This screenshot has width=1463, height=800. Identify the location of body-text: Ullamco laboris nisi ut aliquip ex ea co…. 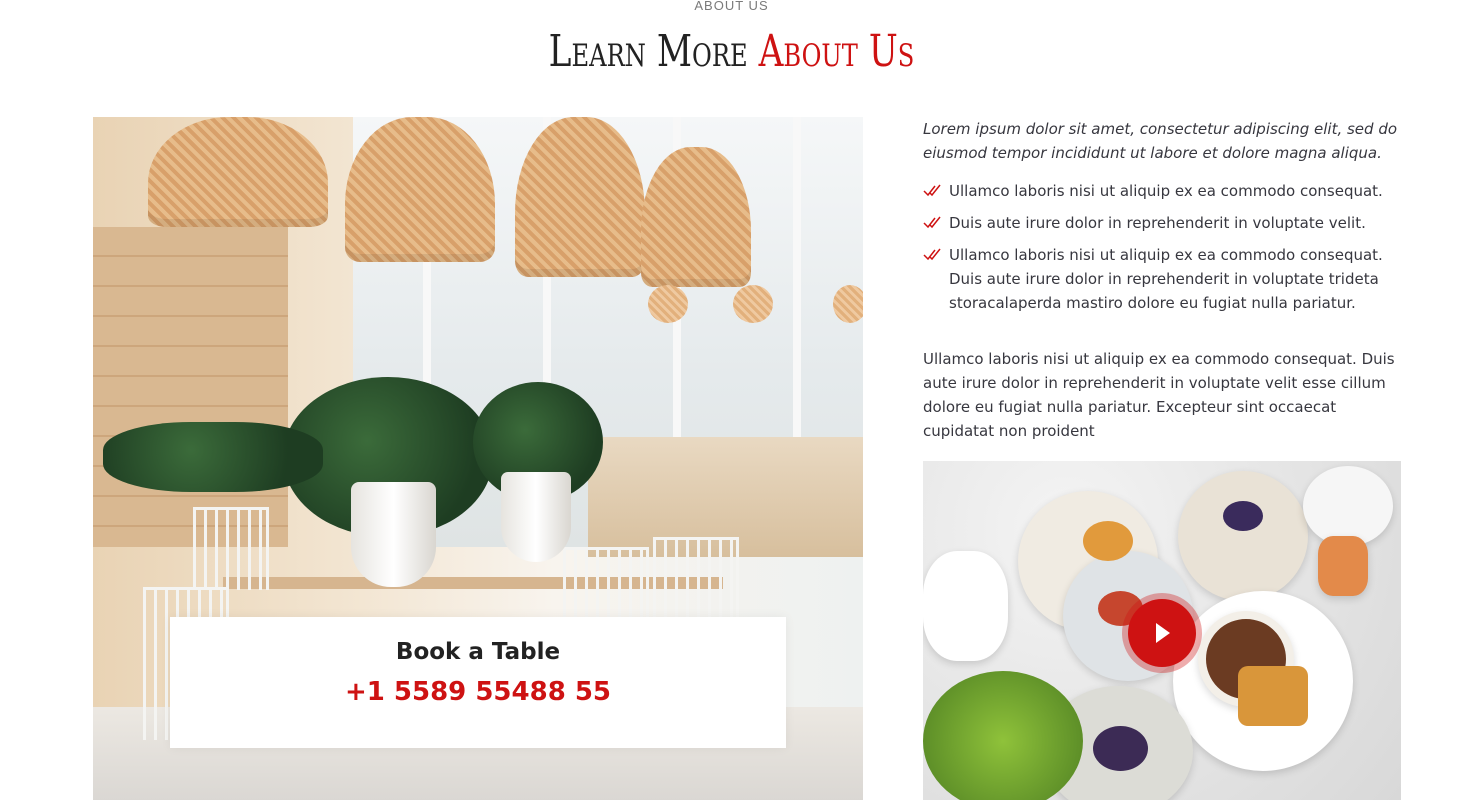
(1159, 395).